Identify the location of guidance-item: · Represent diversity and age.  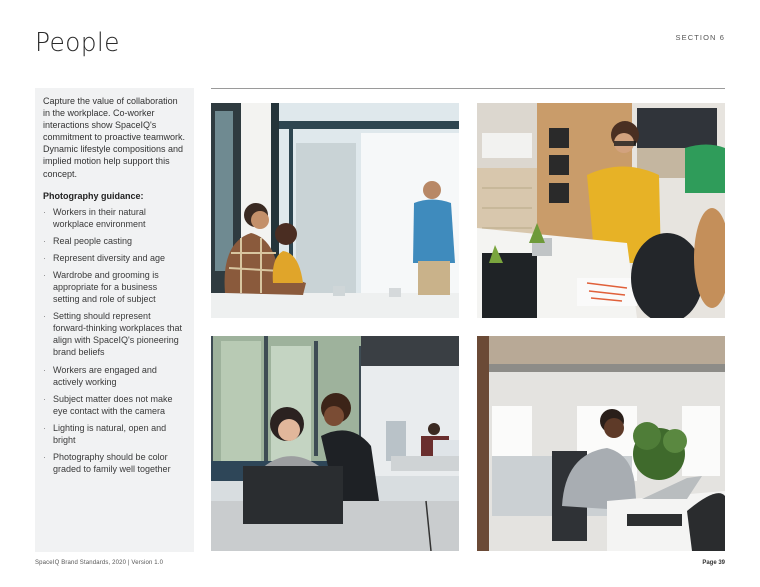
(104, 258).